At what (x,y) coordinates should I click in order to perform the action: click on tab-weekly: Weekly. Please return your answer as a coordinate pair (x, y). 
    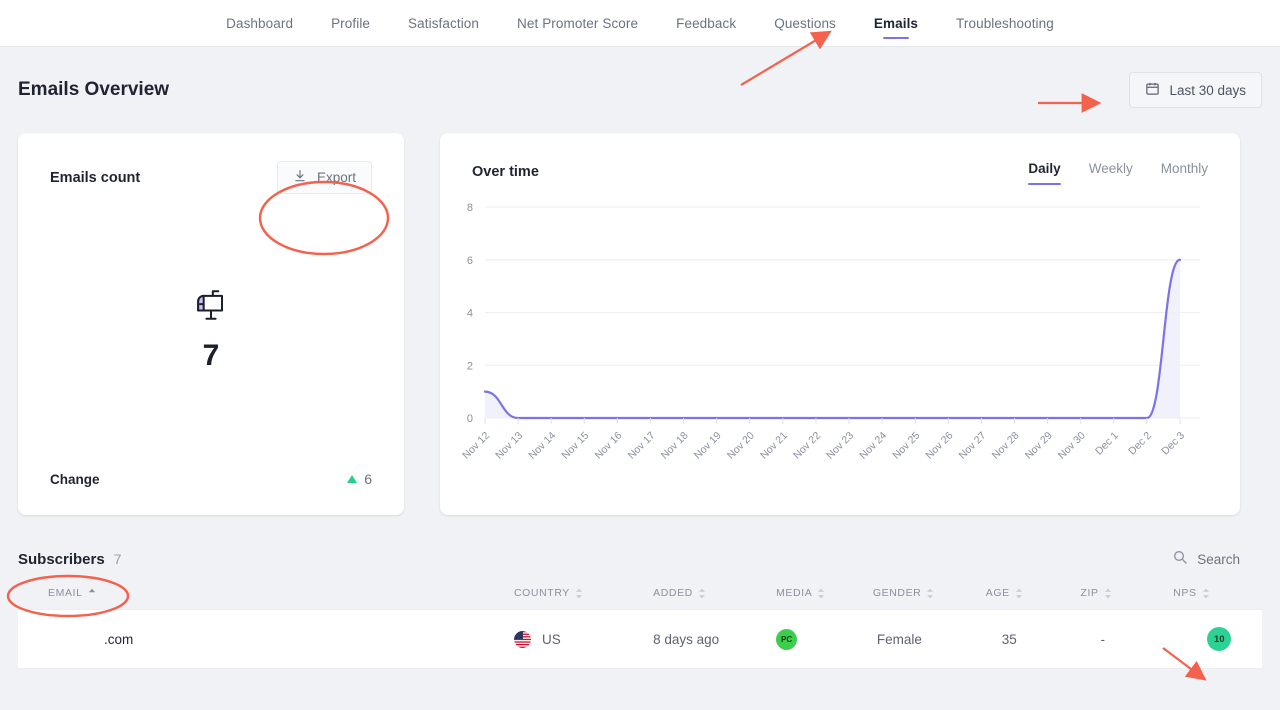
    Looking at the image, I should click on (1111, 172).